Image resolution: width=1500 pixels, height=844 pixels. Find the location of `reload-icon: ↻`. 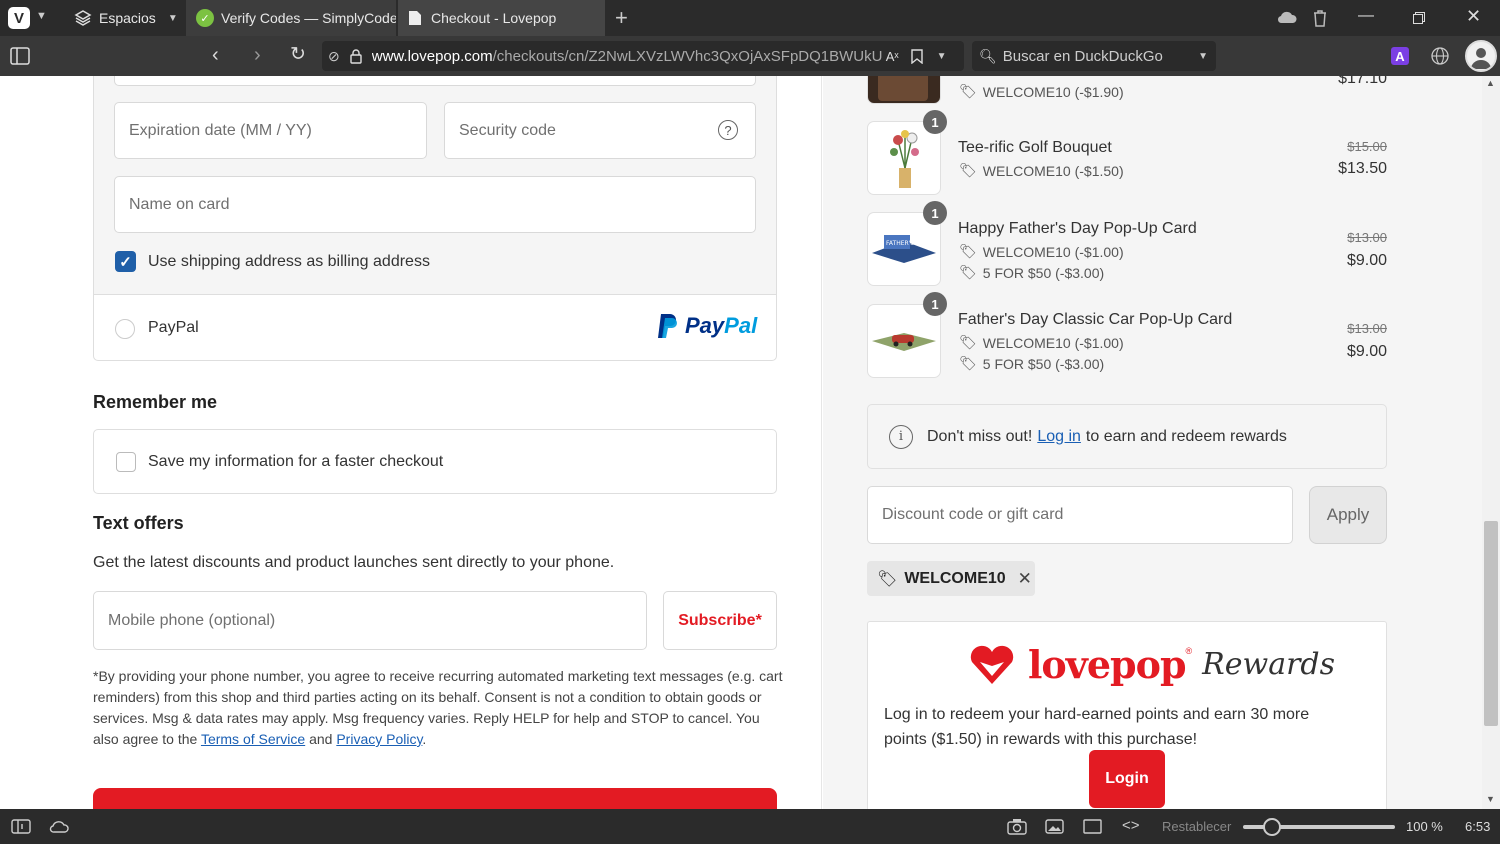

reload-icon: ↻ is located at coordinates (298, 54).